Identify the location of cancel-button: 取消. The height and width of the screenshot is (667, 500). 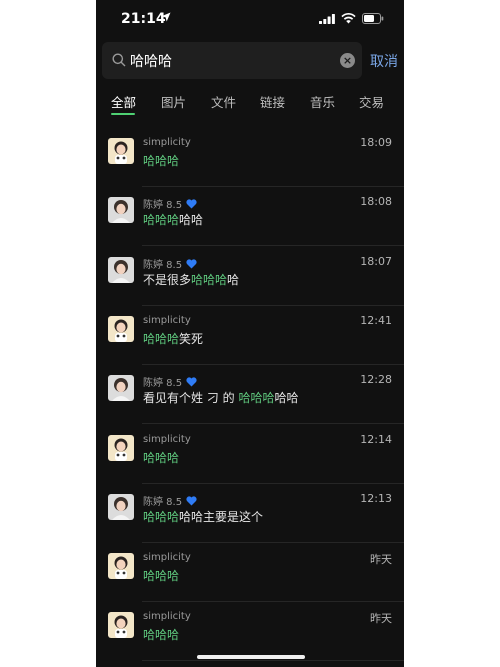
(384, 61).